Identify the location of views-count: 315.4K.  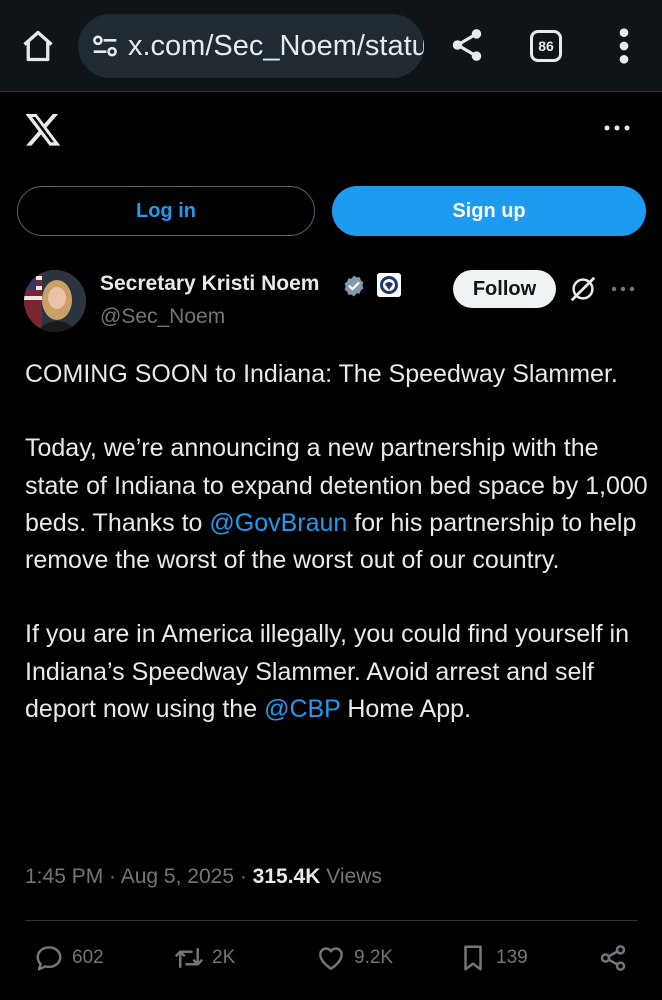
(286, 876).